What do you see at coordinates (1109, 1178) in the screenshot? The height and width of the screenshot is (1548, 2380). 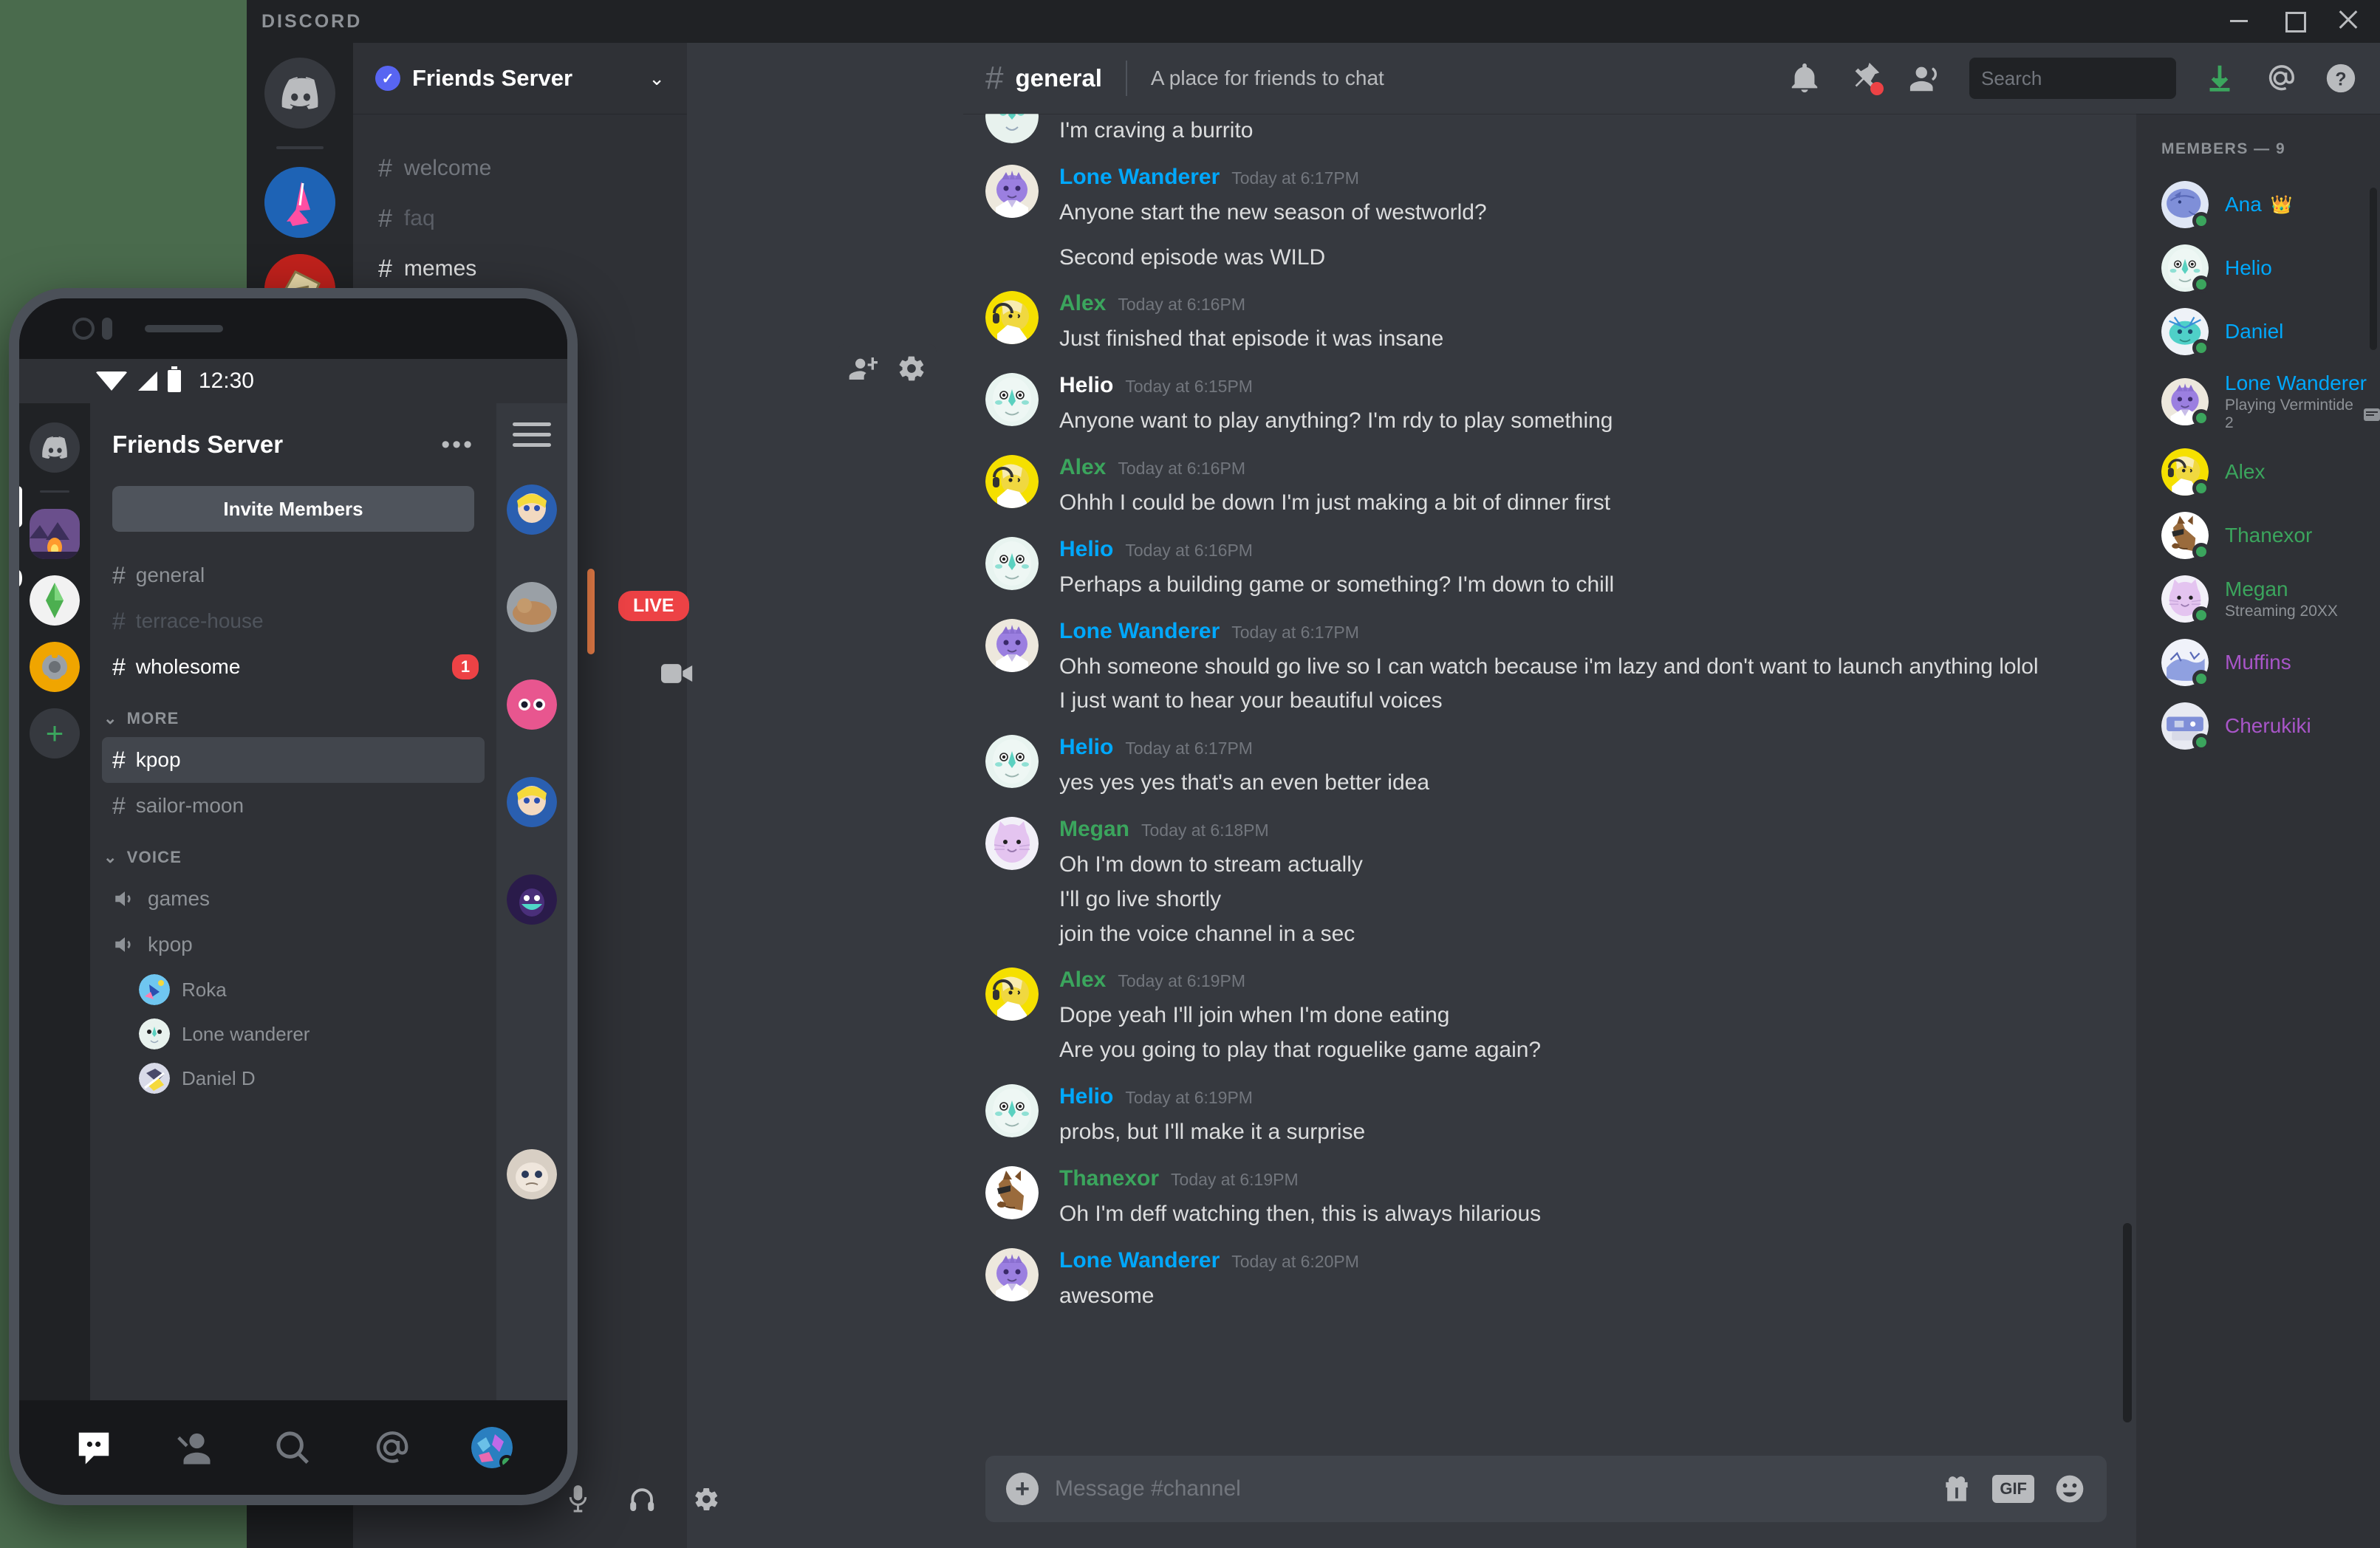 I see `message-author: Thanexor` at bounding box center [1109, 1178].